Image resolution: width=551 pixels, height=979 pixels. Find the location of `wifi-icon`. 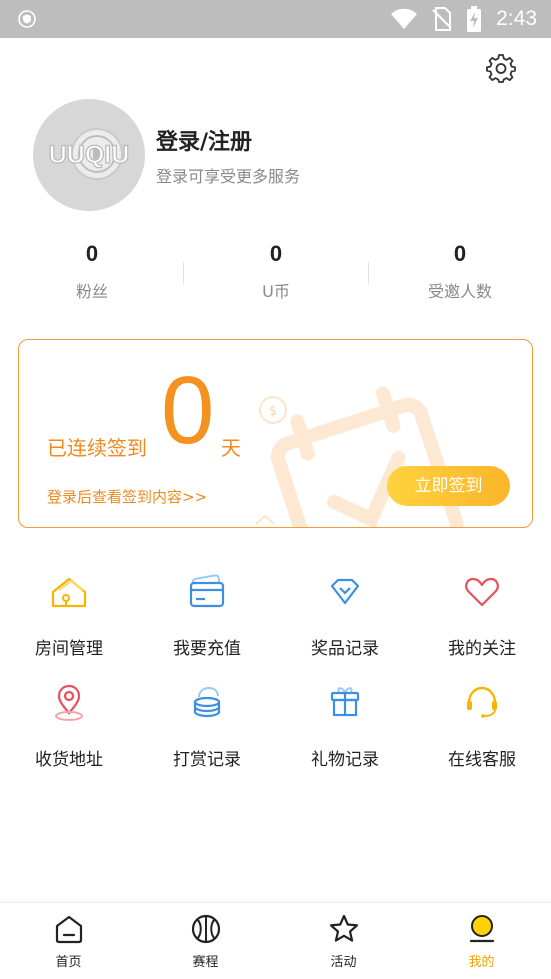

wifi-icon is located at coordinates (404, 18).